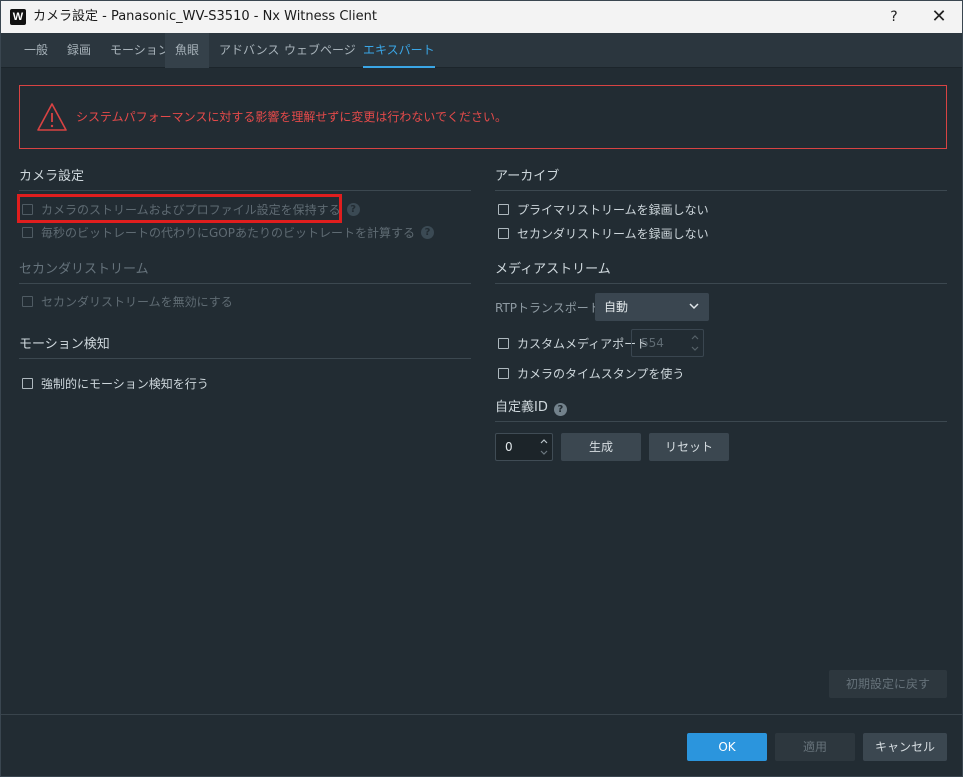 The width and height of the screenshot is (963, 777). What do you see at coordinates (27, 383) in the screenshot?
I see `force-motion-checkbox` at bounding box center [27, 383].